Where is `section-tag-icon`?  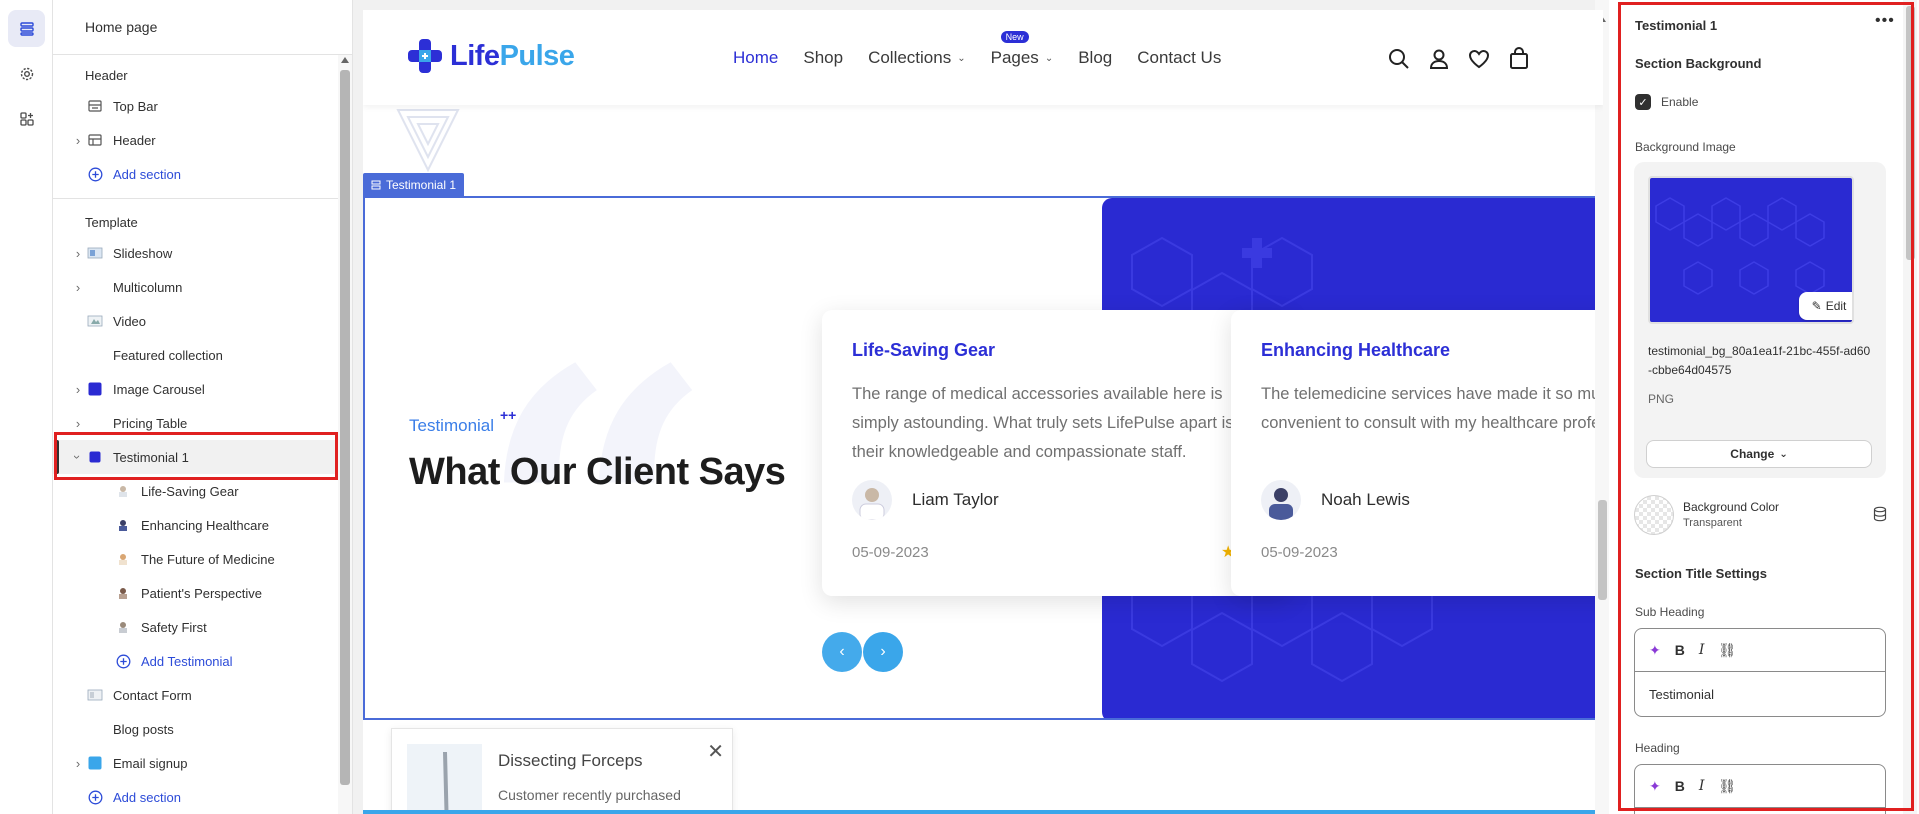 section-tag-icon is located at coordinates (376, 185).